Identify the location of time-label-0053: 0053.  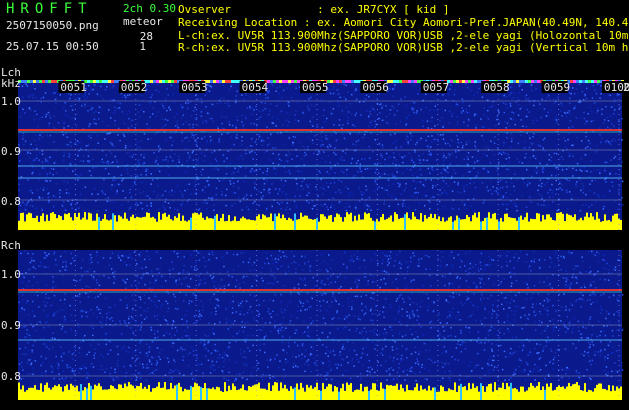
(194, 87).